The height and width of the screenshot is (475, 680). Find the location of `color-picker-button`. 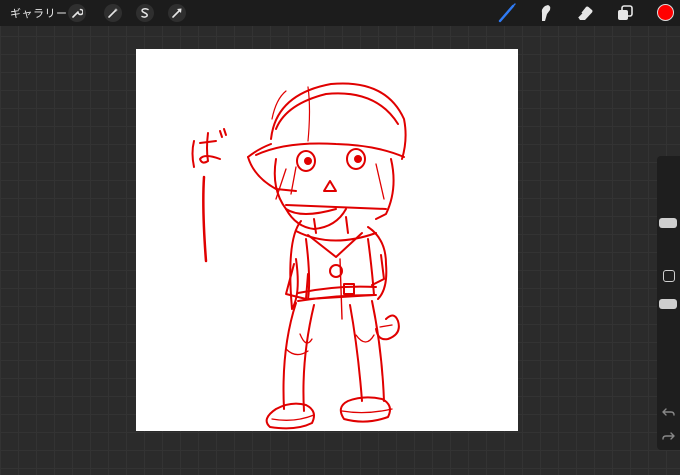

color-picker-button is located at coordinates (665, 12).